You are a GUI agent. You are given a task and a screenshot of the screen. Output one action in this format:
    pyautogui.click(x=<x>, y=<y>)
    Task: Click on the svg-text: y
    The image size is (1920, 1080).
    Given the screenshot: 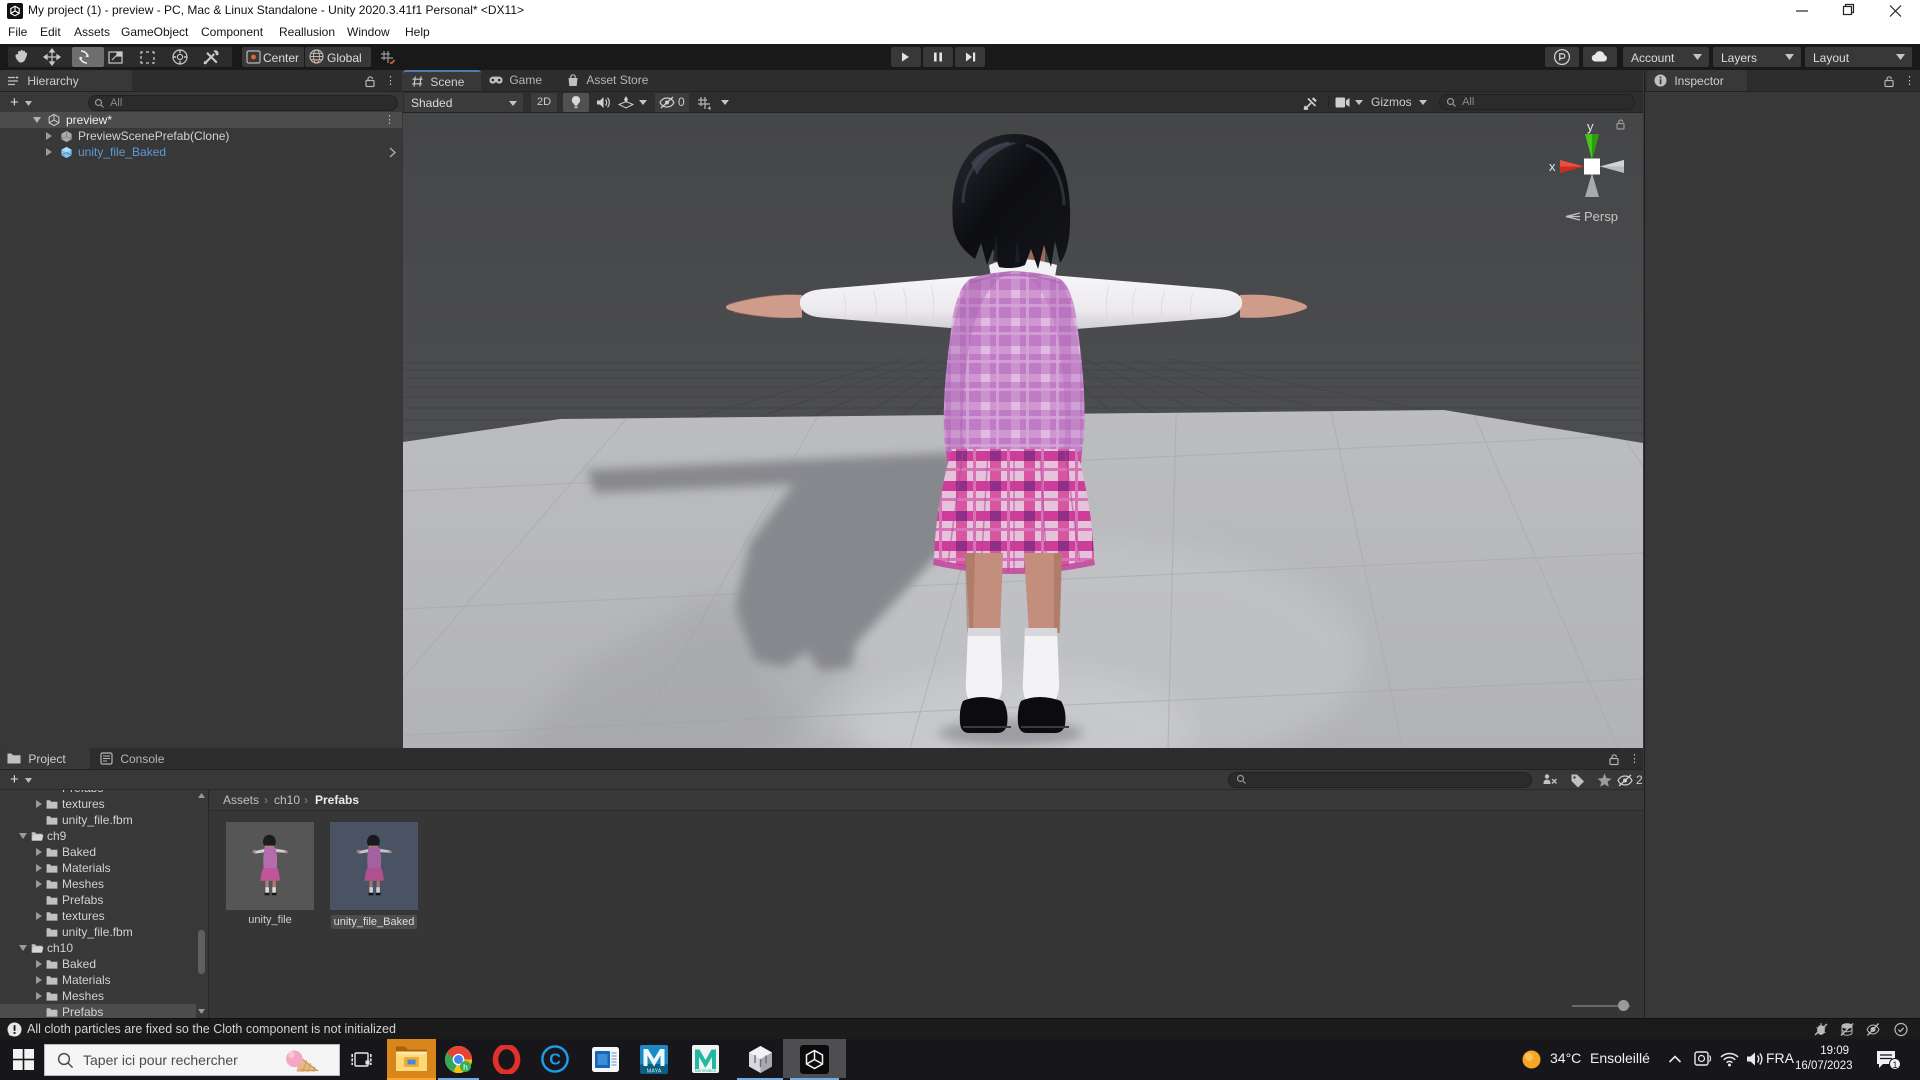 What is the action you would take?
    pyautogui.click(x=1590, y=126)
    